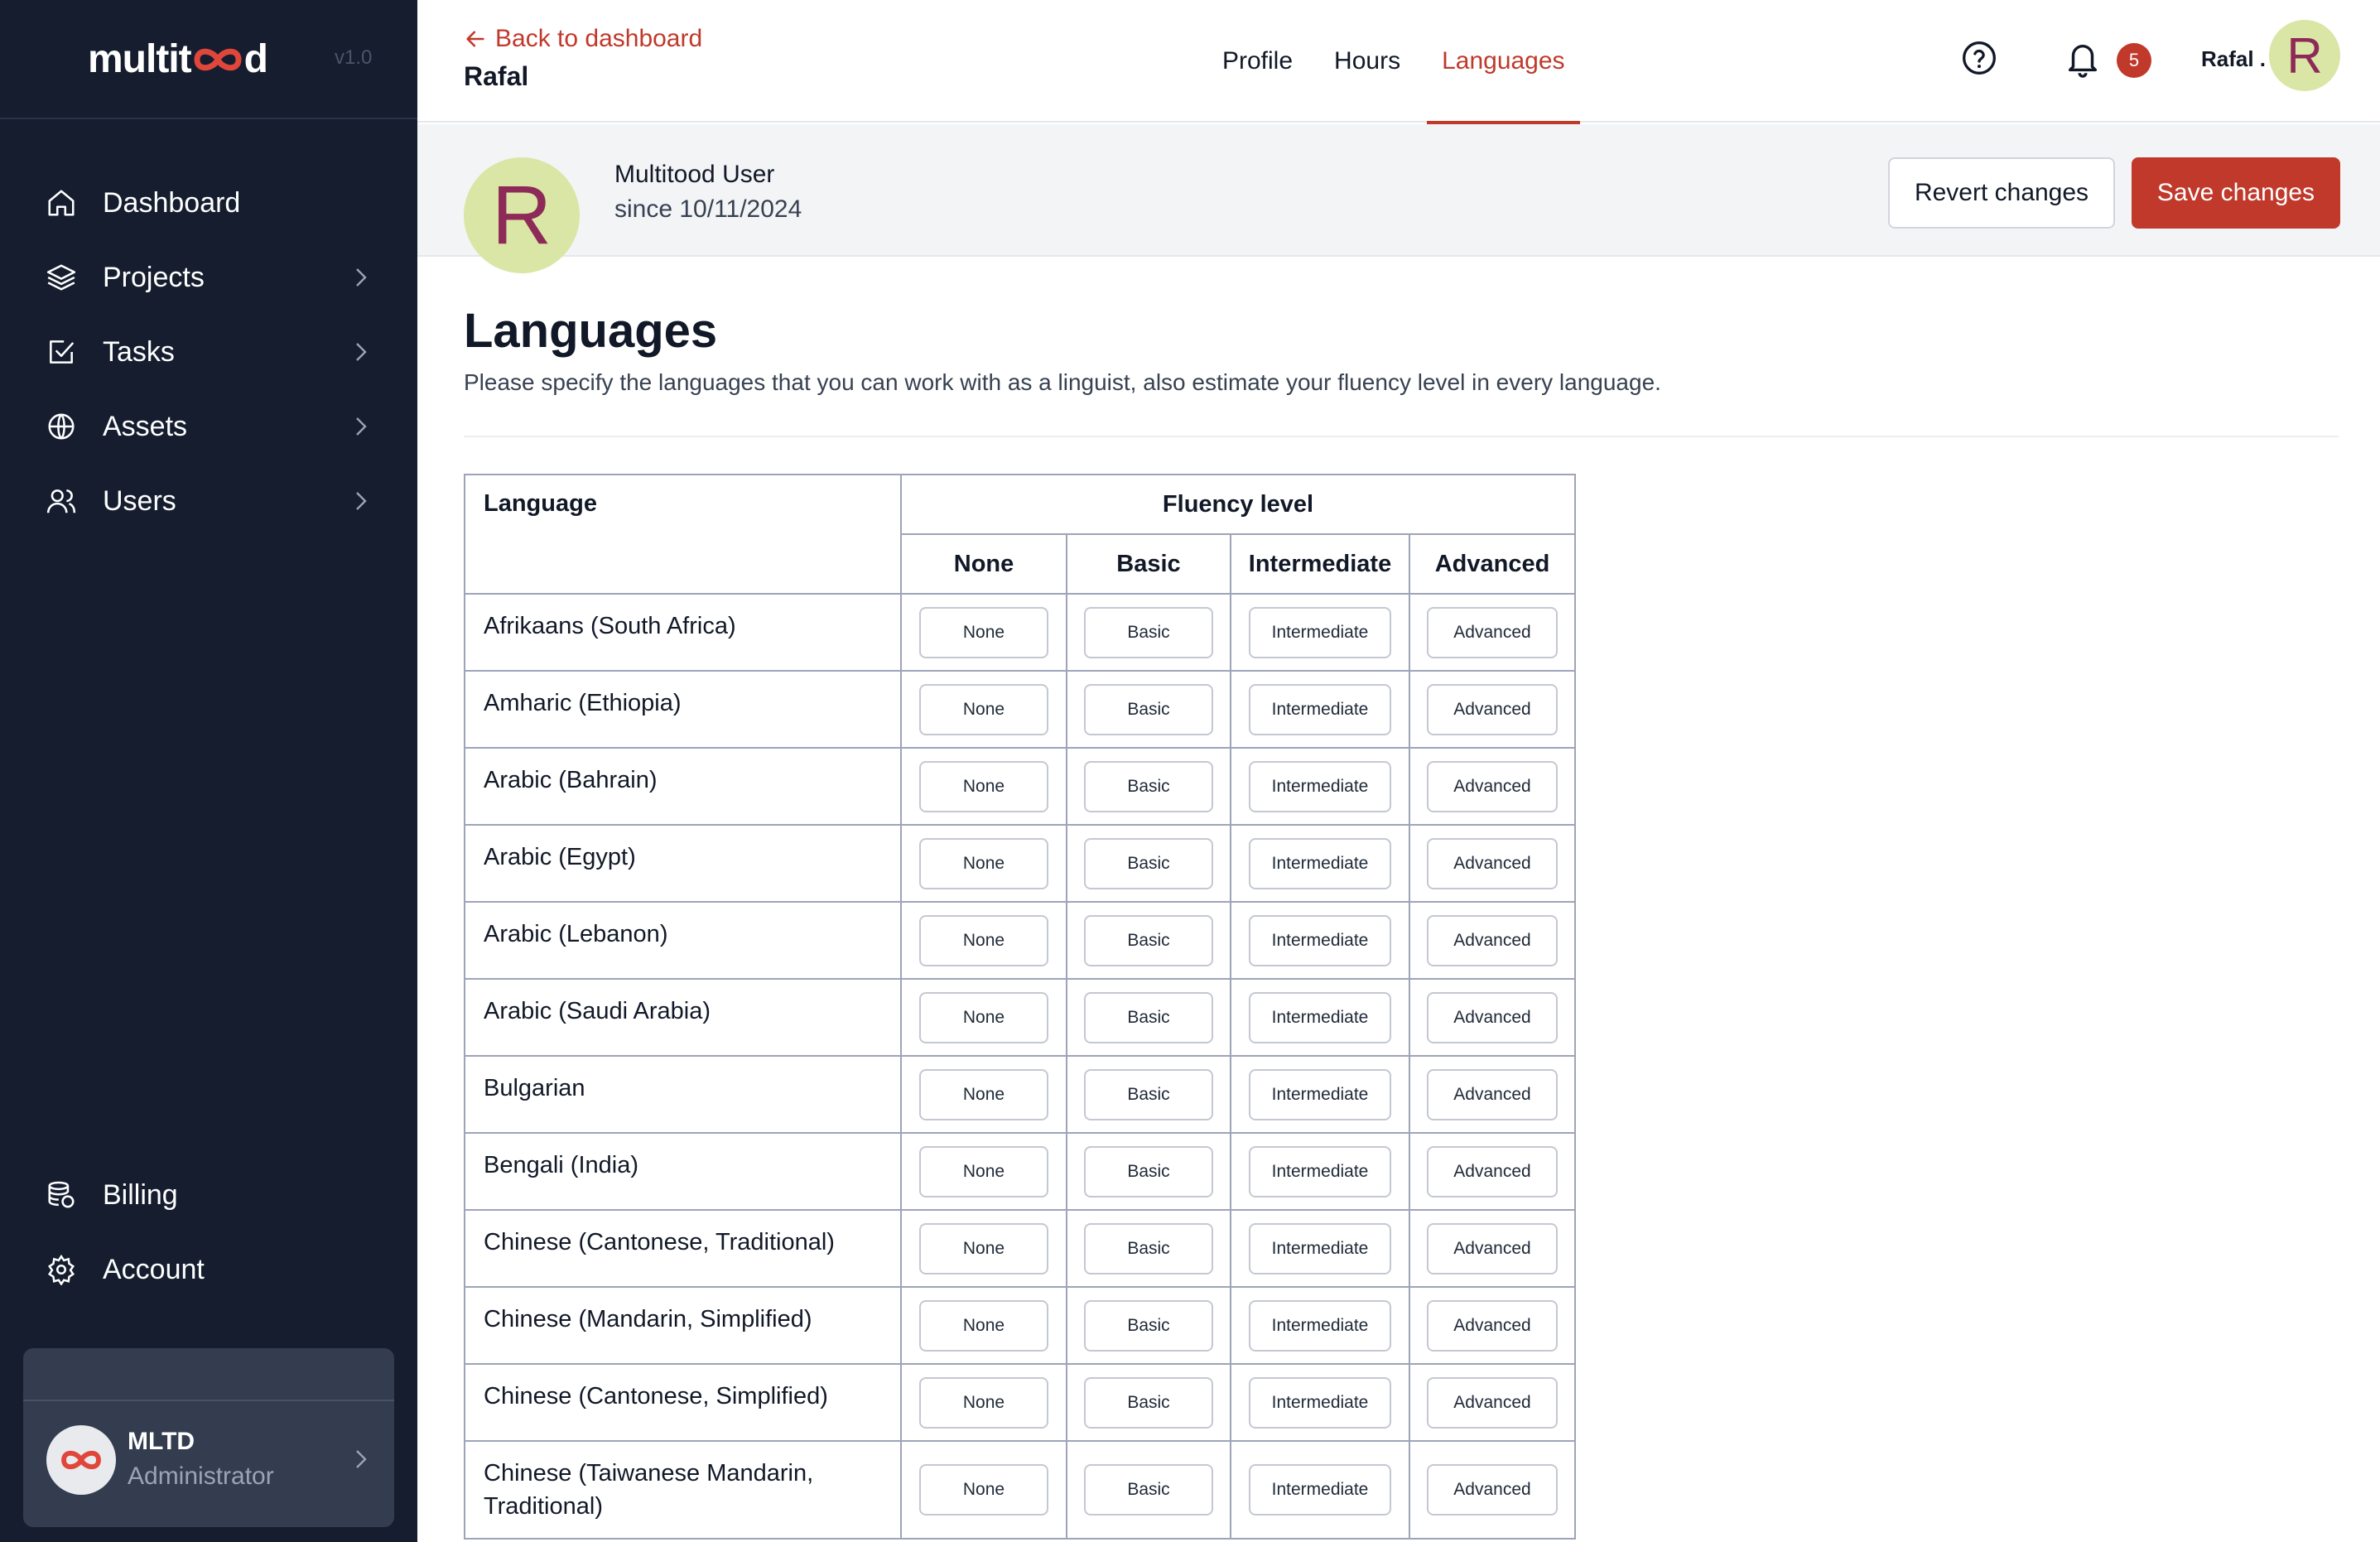 This screenshot has height=1542, width=2380. I want to click on organization-switcher: MLTD Administrator, so click(208, 1437).